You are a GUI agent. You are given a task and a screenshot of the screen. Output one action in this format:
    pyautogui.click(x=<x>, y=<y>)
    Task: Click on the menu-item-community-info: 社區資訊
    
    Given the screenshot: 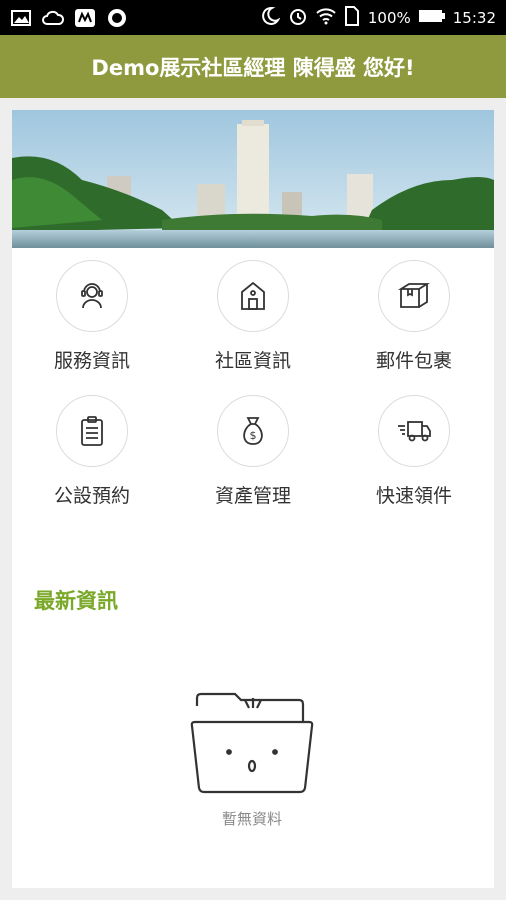 What is the action you would take?
    pyautogui.click(x=253, y=320)
    